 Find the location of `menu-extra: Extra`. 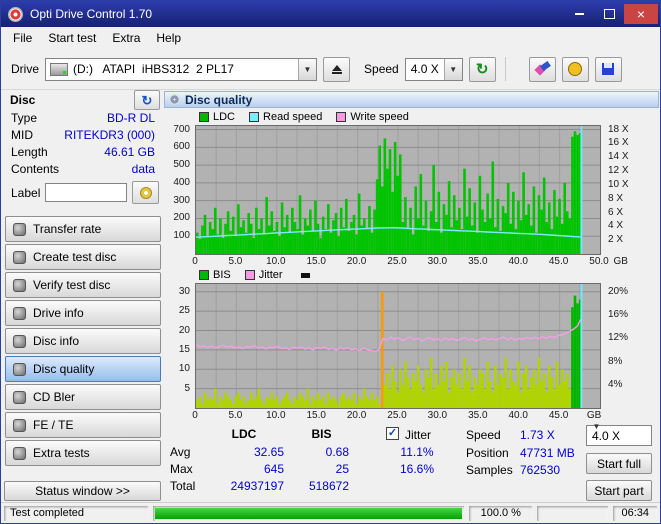

menu-extra: Extra is located at coordinates (126, 38).